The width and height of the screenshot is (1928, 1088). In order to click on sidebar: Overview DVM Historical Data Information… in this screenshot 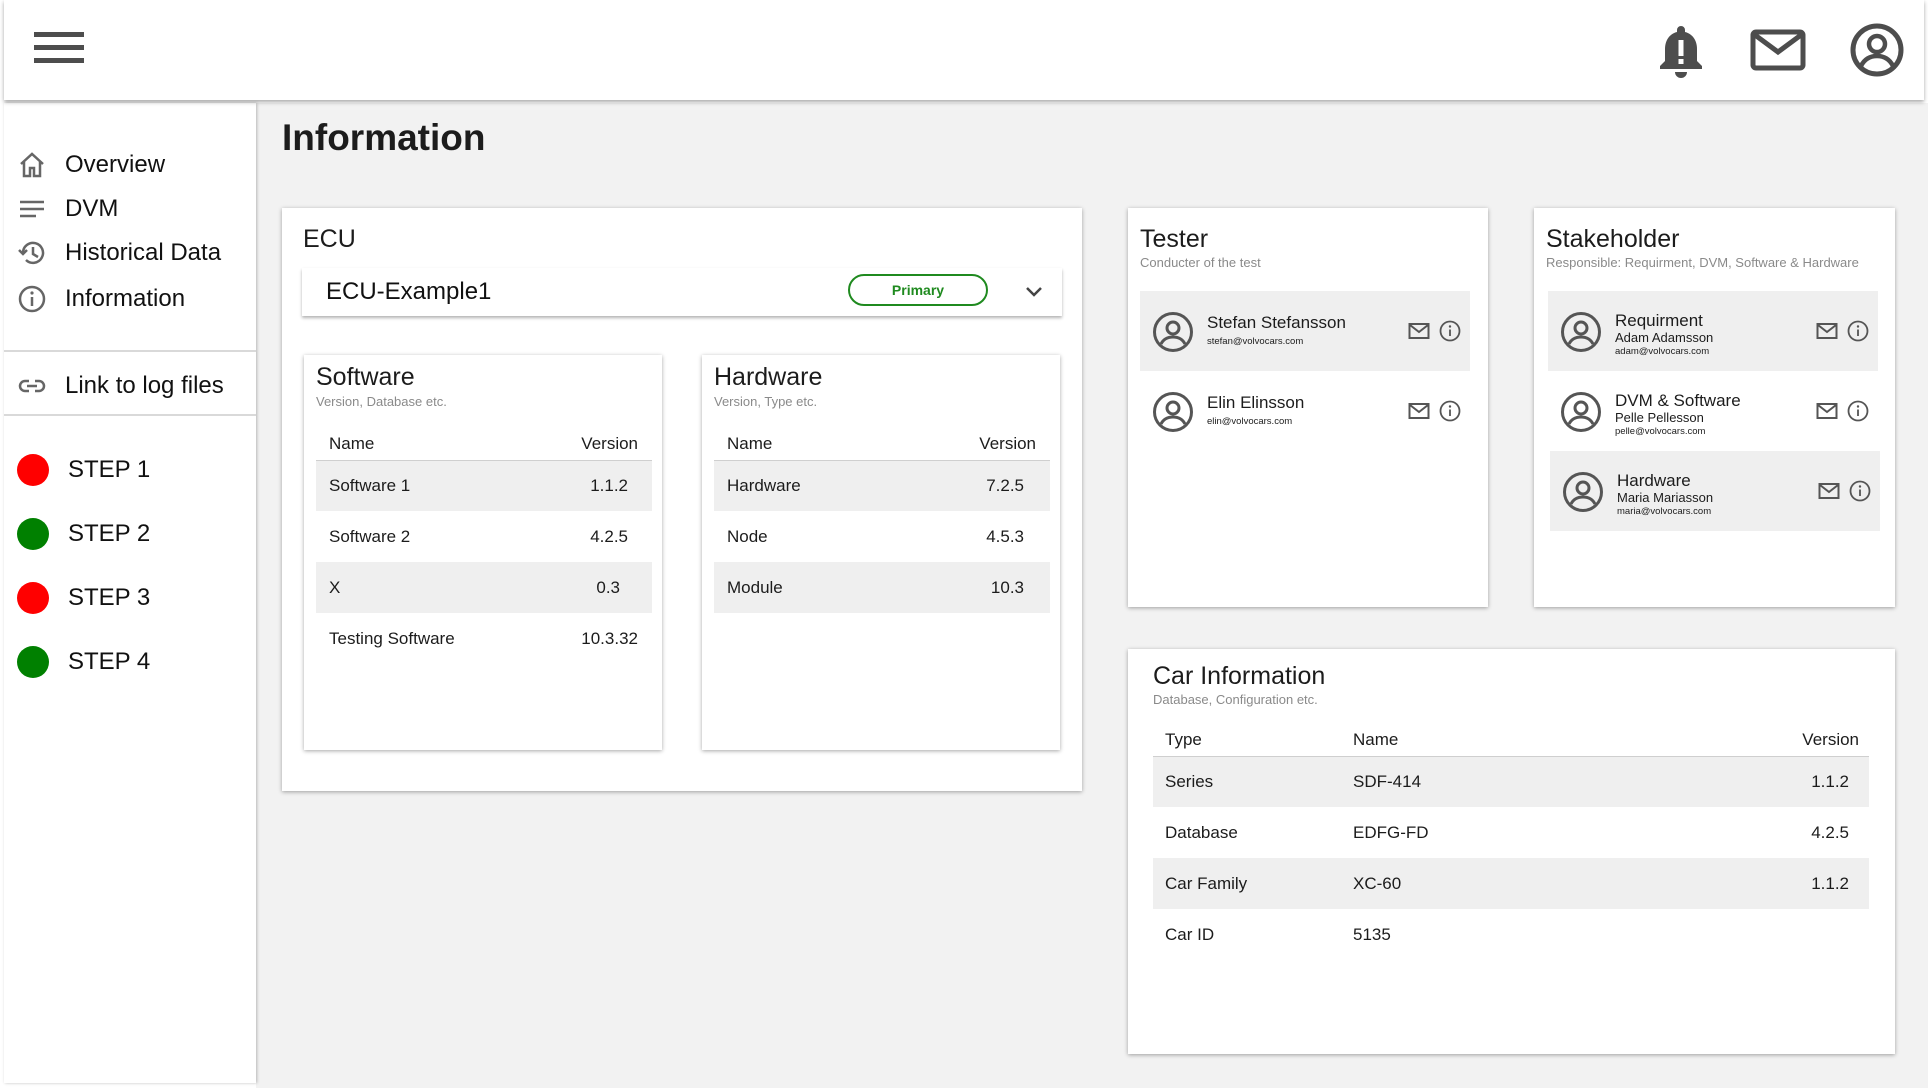, I will do `click(130, 593)`.